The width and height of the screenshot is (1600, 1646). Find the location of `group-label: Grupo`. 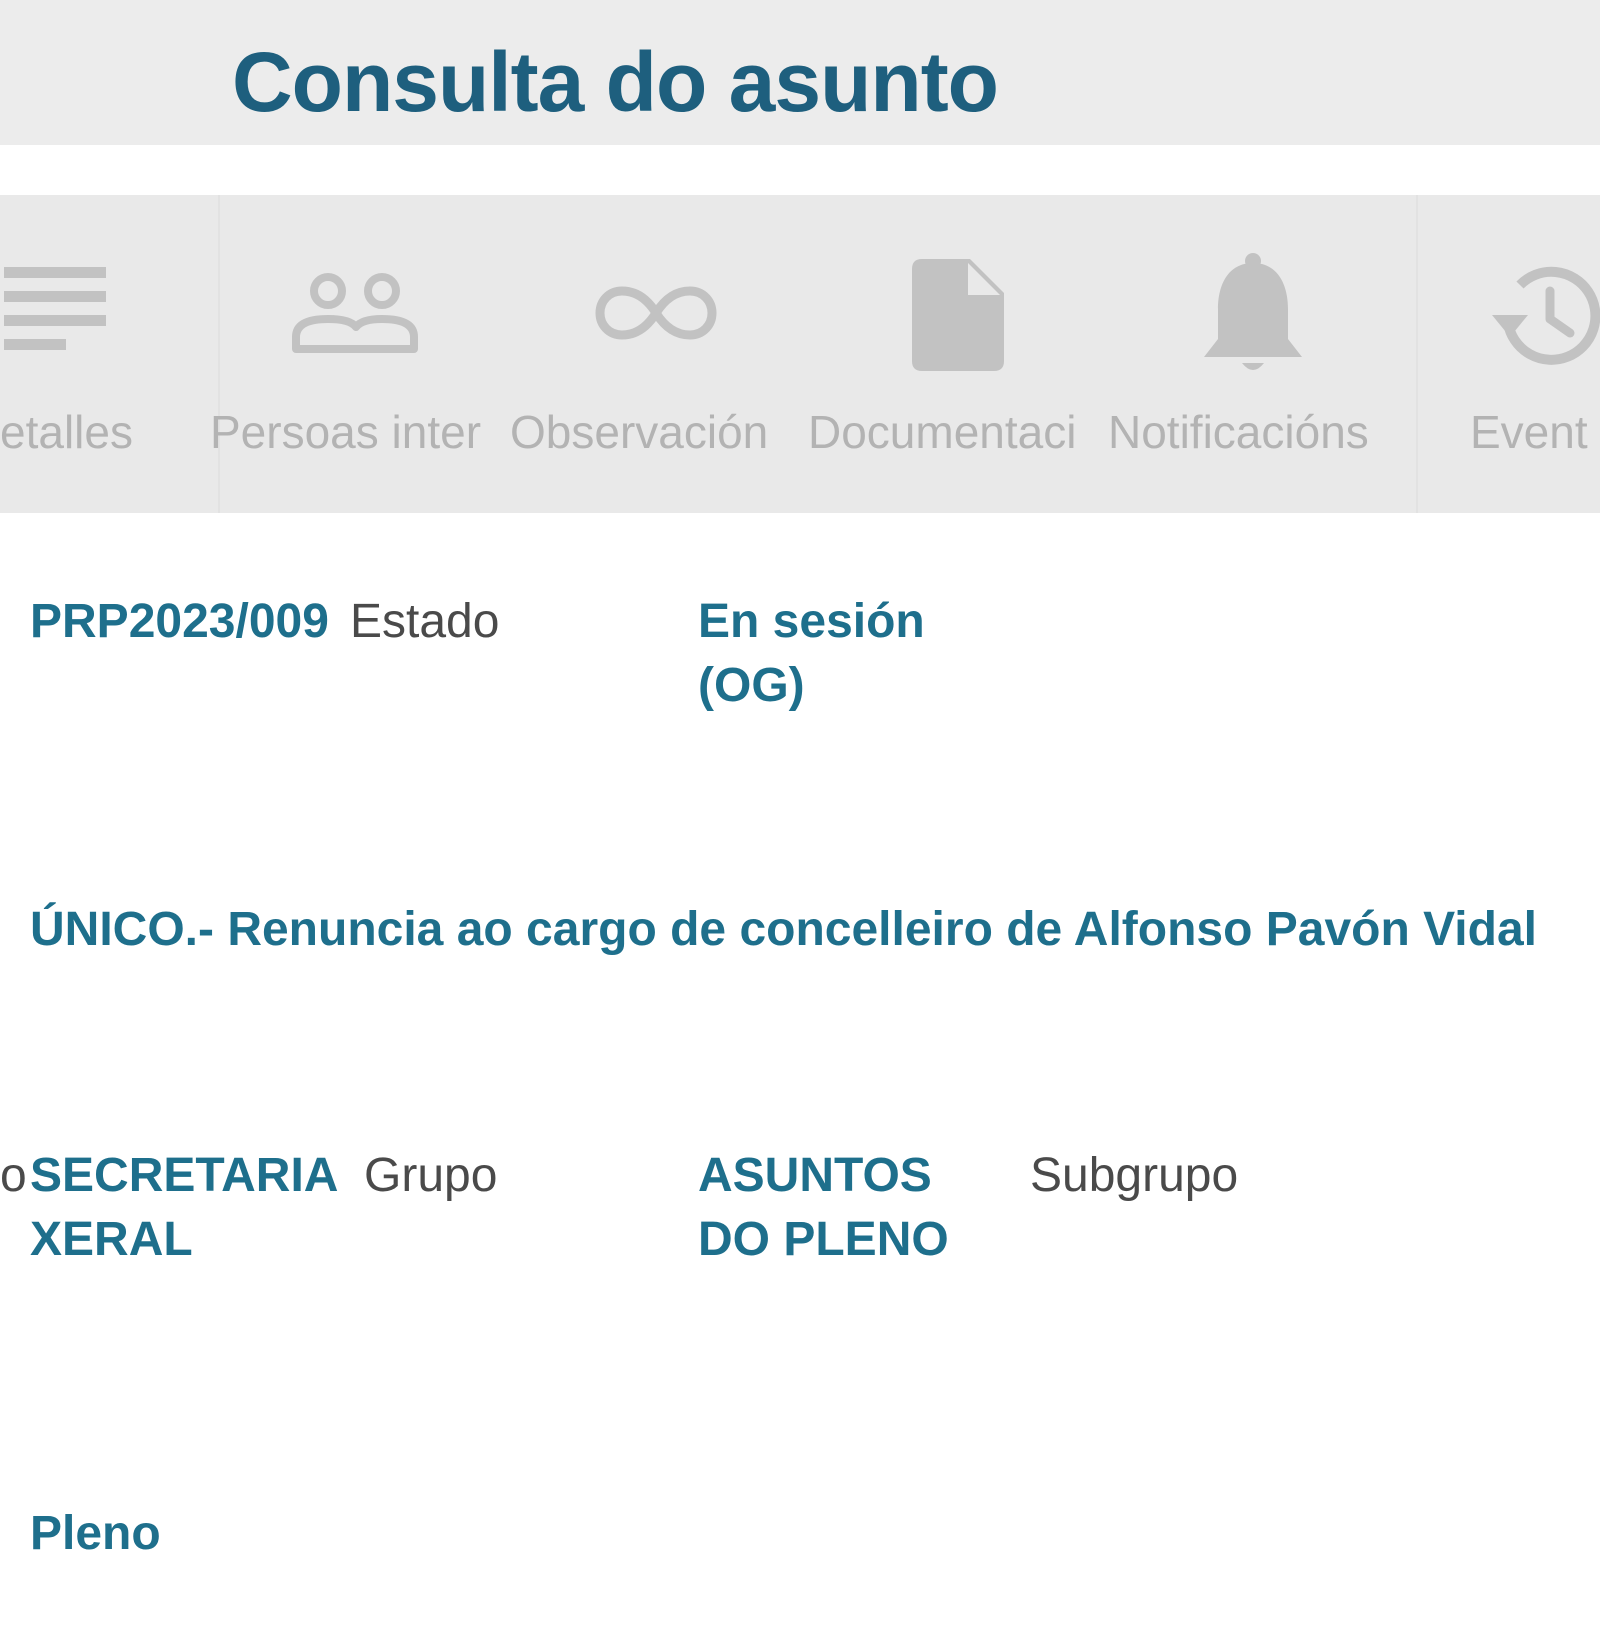

group-label: Grupo is located at coordinates (431, 1175).